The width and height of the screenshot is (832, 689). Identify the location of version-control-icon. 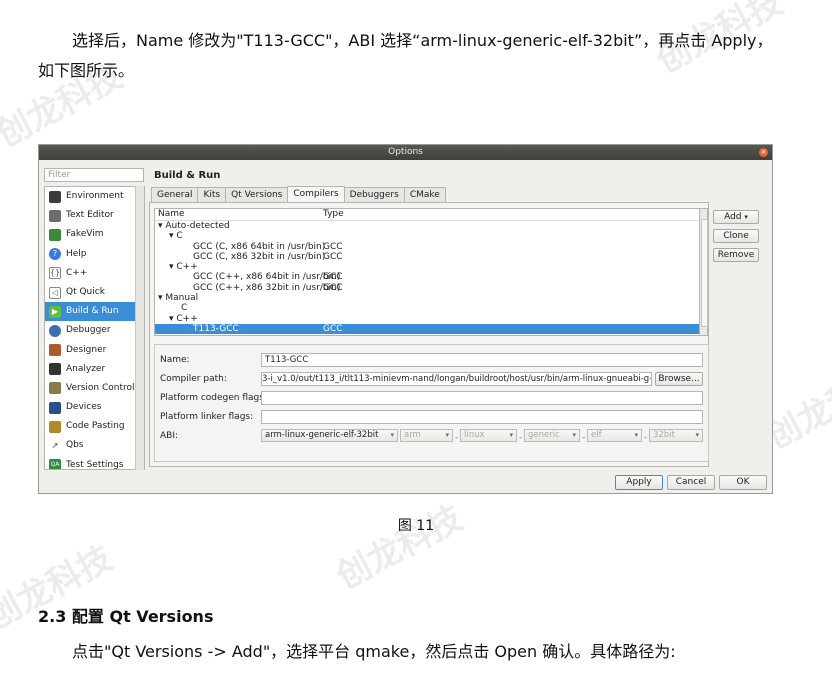
(55, 388).